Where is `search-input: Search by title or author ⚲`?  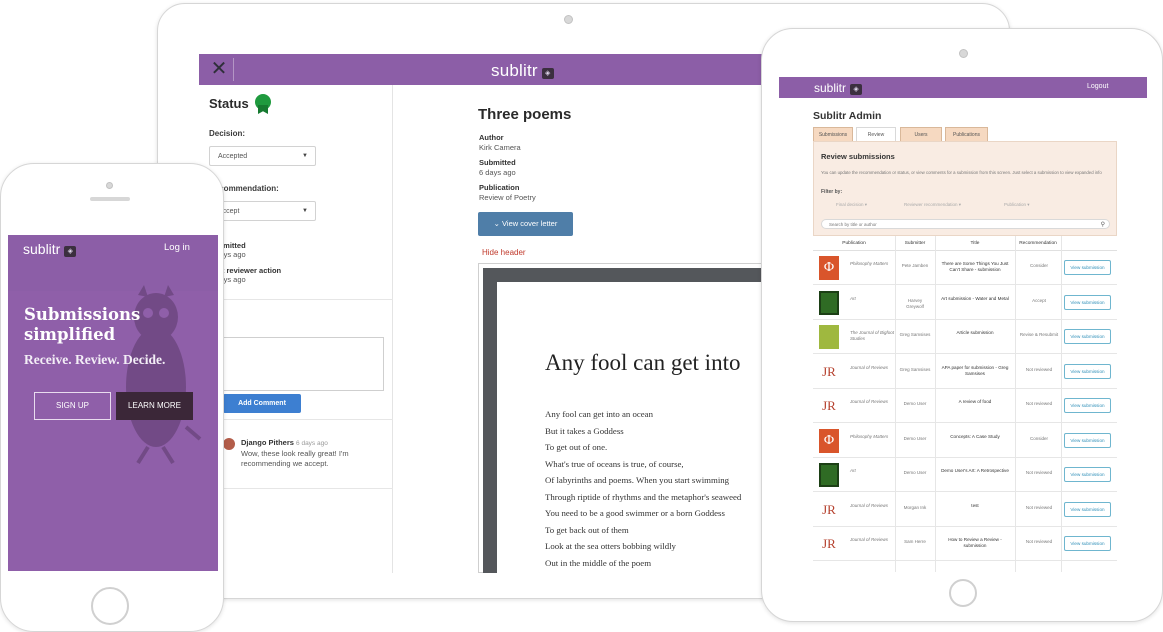 search-input: Search by title or author ⚲ is located at coordinates (965, 224).